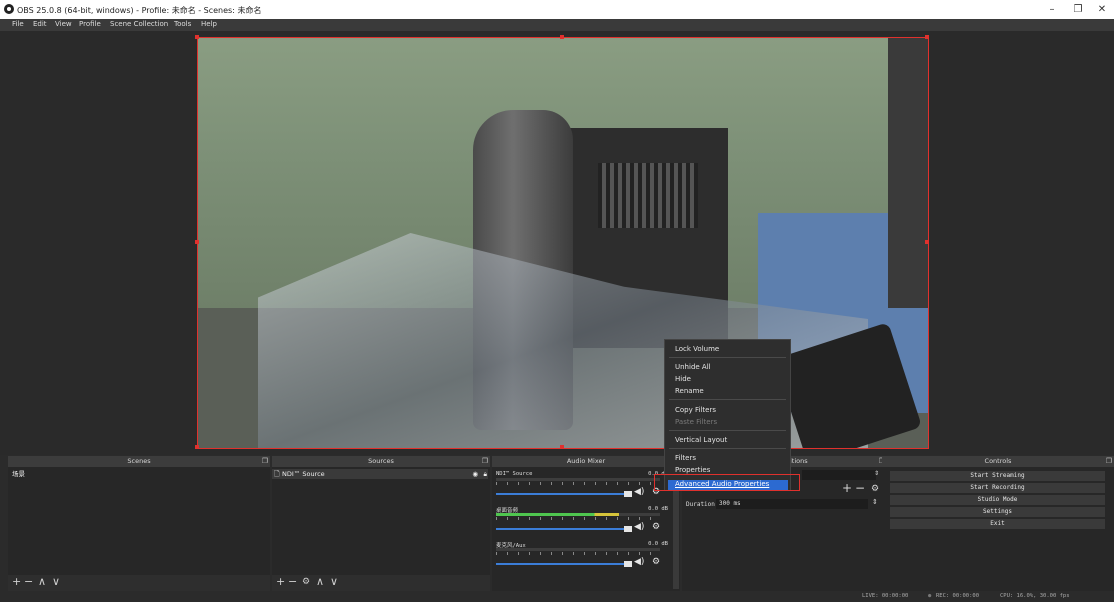  I want to click on menu-item-vertical-layout: Vertical Layout, so click(701, 440).